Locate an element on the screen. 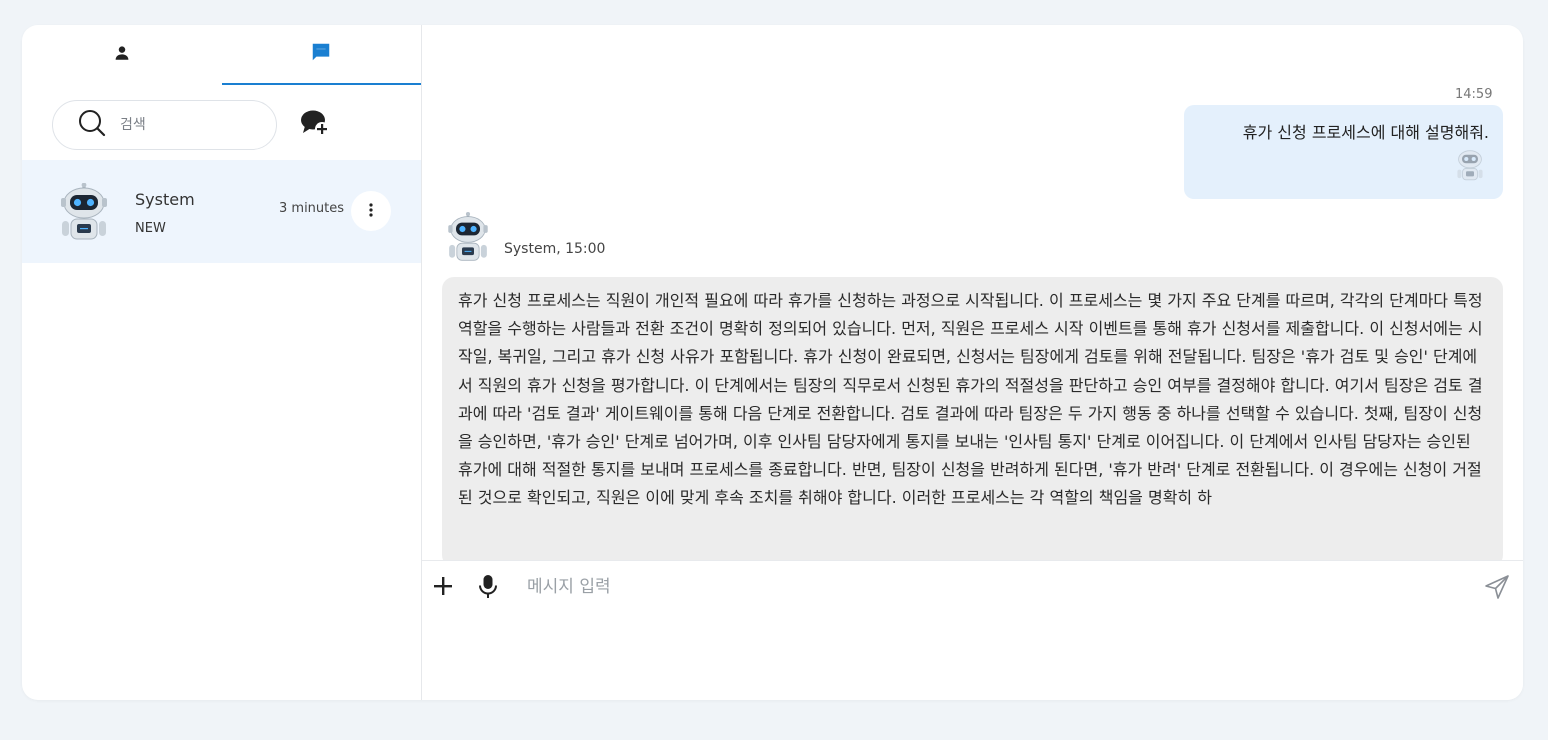  system-message-meta: System, 15:00 is located at coordinates (555, 249).